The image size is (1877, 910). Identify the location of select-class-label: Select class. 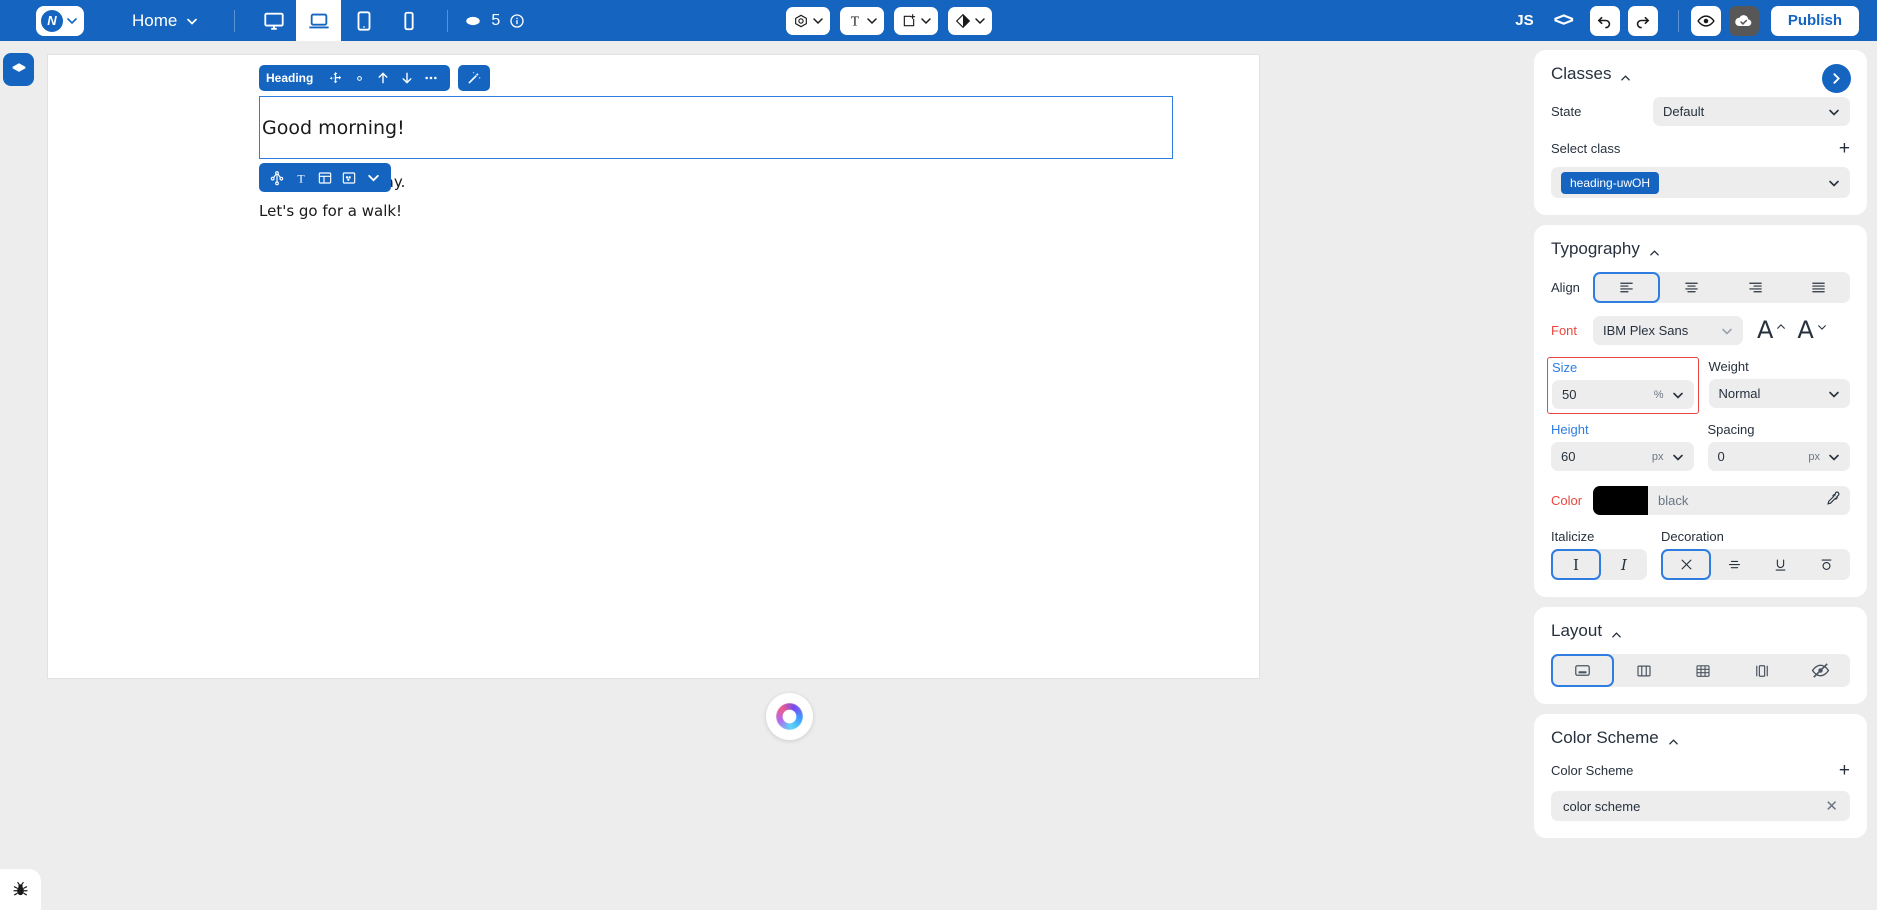
(1586, 148).